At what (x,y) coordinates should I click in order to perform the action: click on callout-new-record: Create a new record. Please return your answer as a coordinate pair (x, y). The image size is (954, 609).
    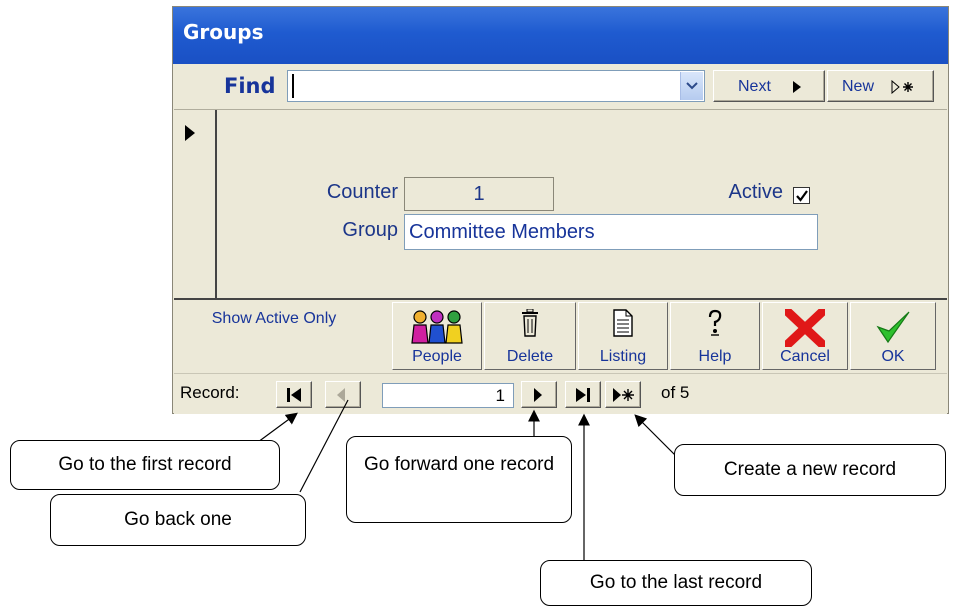
    Looking at the image, I should click on (810, 470).